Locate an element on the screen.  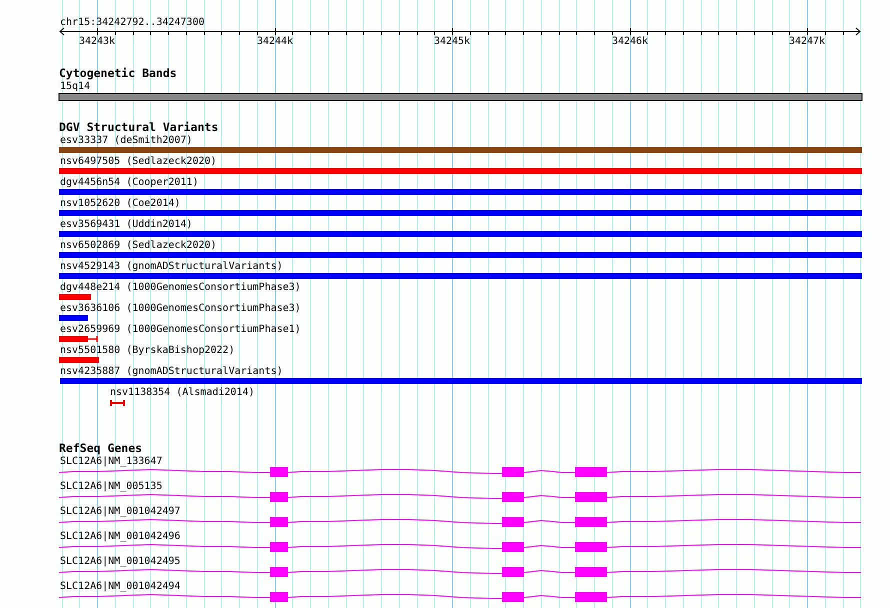
variant-label: dgv448e214 (1000GenomesConsortiumPhase3) is located at coordinates (180, 287).